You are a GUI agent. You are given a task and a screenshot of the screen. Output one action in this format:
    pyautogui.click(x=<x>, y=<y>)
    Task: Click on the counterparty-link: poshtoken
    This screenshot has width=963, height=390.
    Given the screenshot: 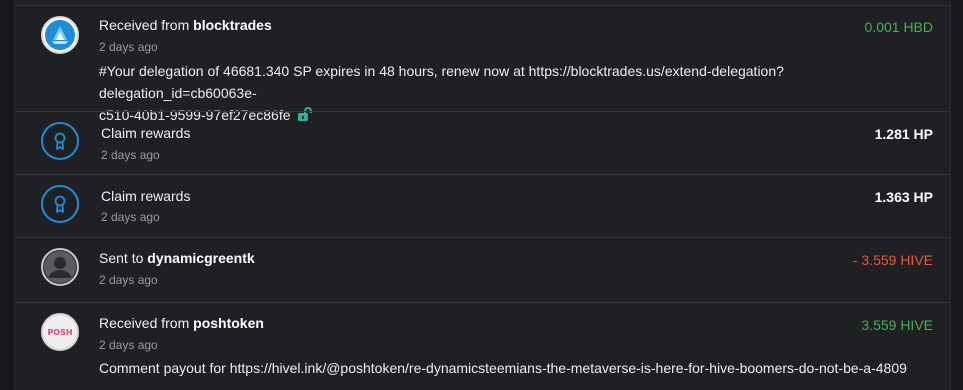 What is the action you would take?
    pyautogui.click(x=228, y=323)
    